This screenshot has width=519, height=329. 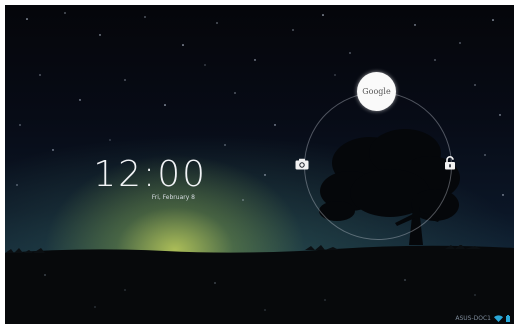 What do you see at coordinates (302, 164) in the screenshot?
I see `camera-icon` at bounding box center [302, 164].